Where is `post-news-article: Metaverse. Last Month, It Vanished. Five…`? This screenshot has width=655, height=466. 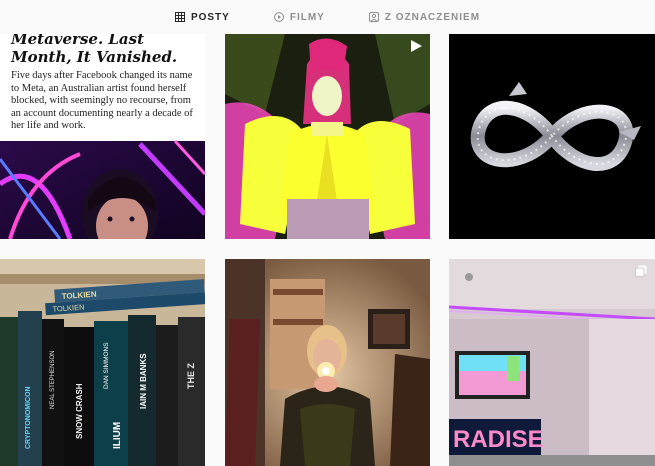
post-news-article: Metaverse. Last Month, It Vanished. Five… is located at coordinates (102, 136).